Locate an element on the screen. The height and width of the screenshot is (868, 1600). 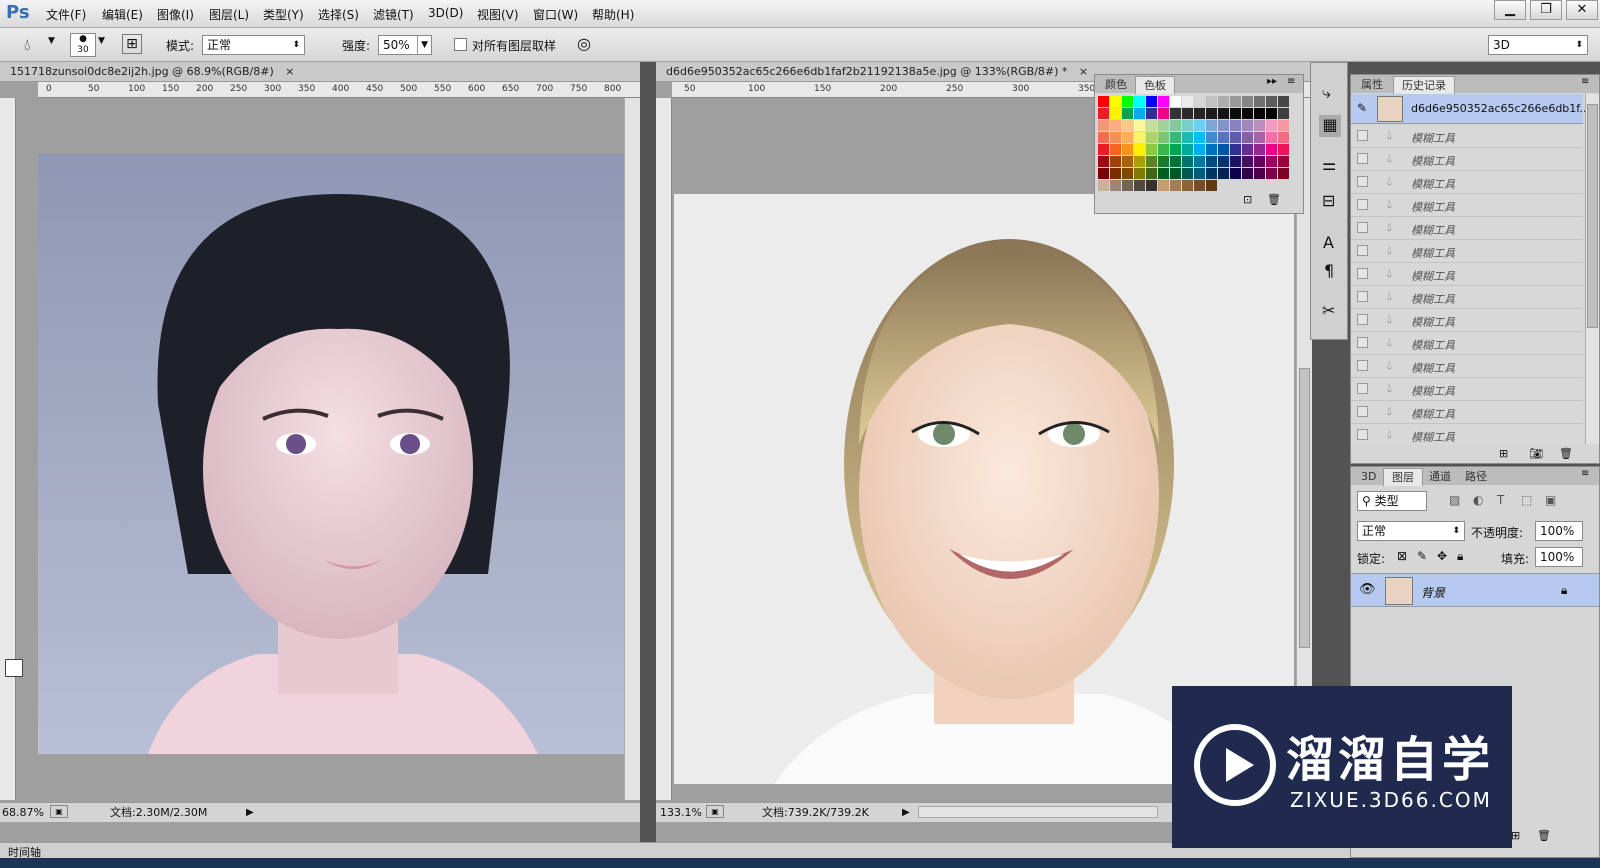
mode-select: 正常 ⬍ is located at coordinates (253, 45).